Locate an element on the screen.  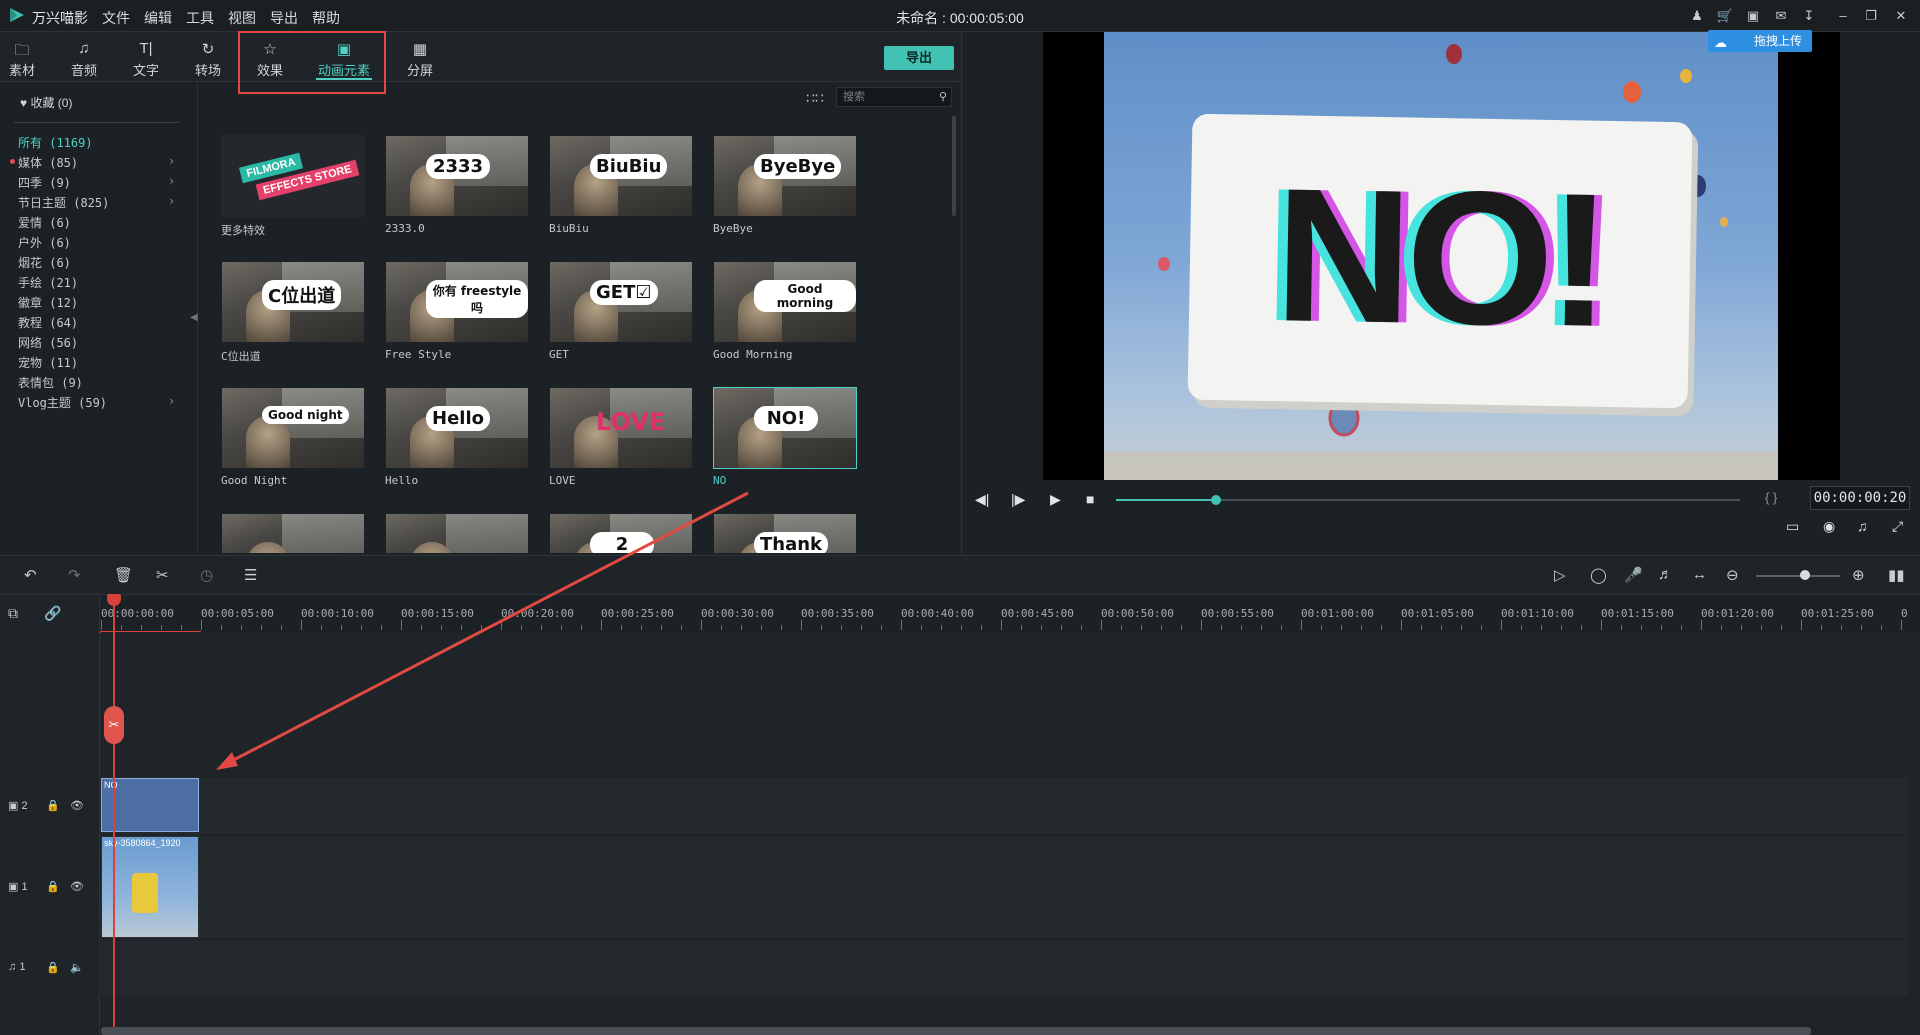
display-settings-icon: ▭ is located at coordinates (1792, 526).